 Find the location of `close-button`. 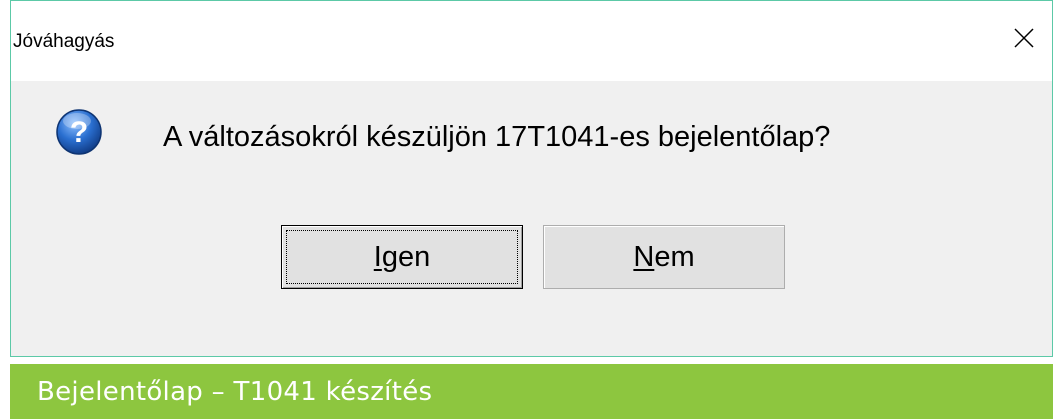

close-button is located at coordinates (1024, 38).